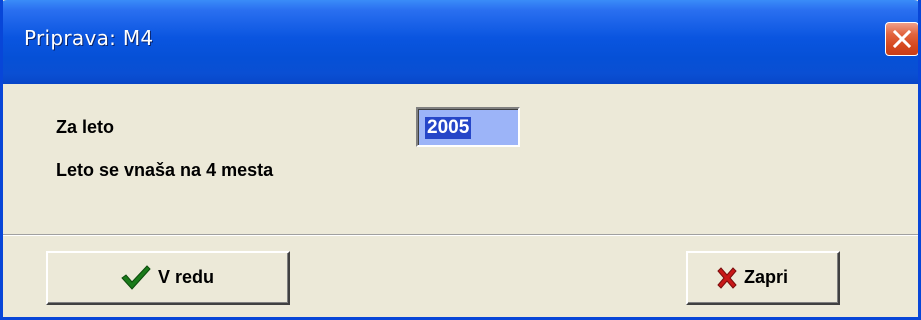  Describe the element at coordinates (186, 277) in the screenshot. I see `ok-button-label: V redu` at that location.